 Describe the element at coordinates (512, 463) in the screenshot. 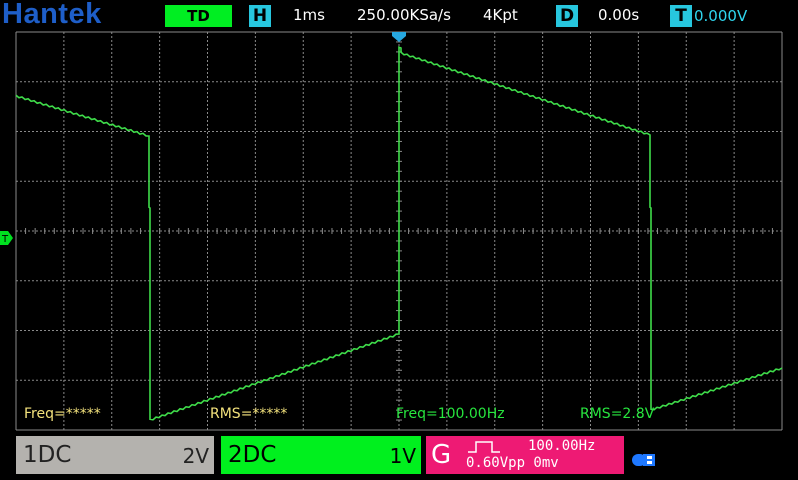

I see `generator-amplitude: 0.60Vpp 0mv` at that location.